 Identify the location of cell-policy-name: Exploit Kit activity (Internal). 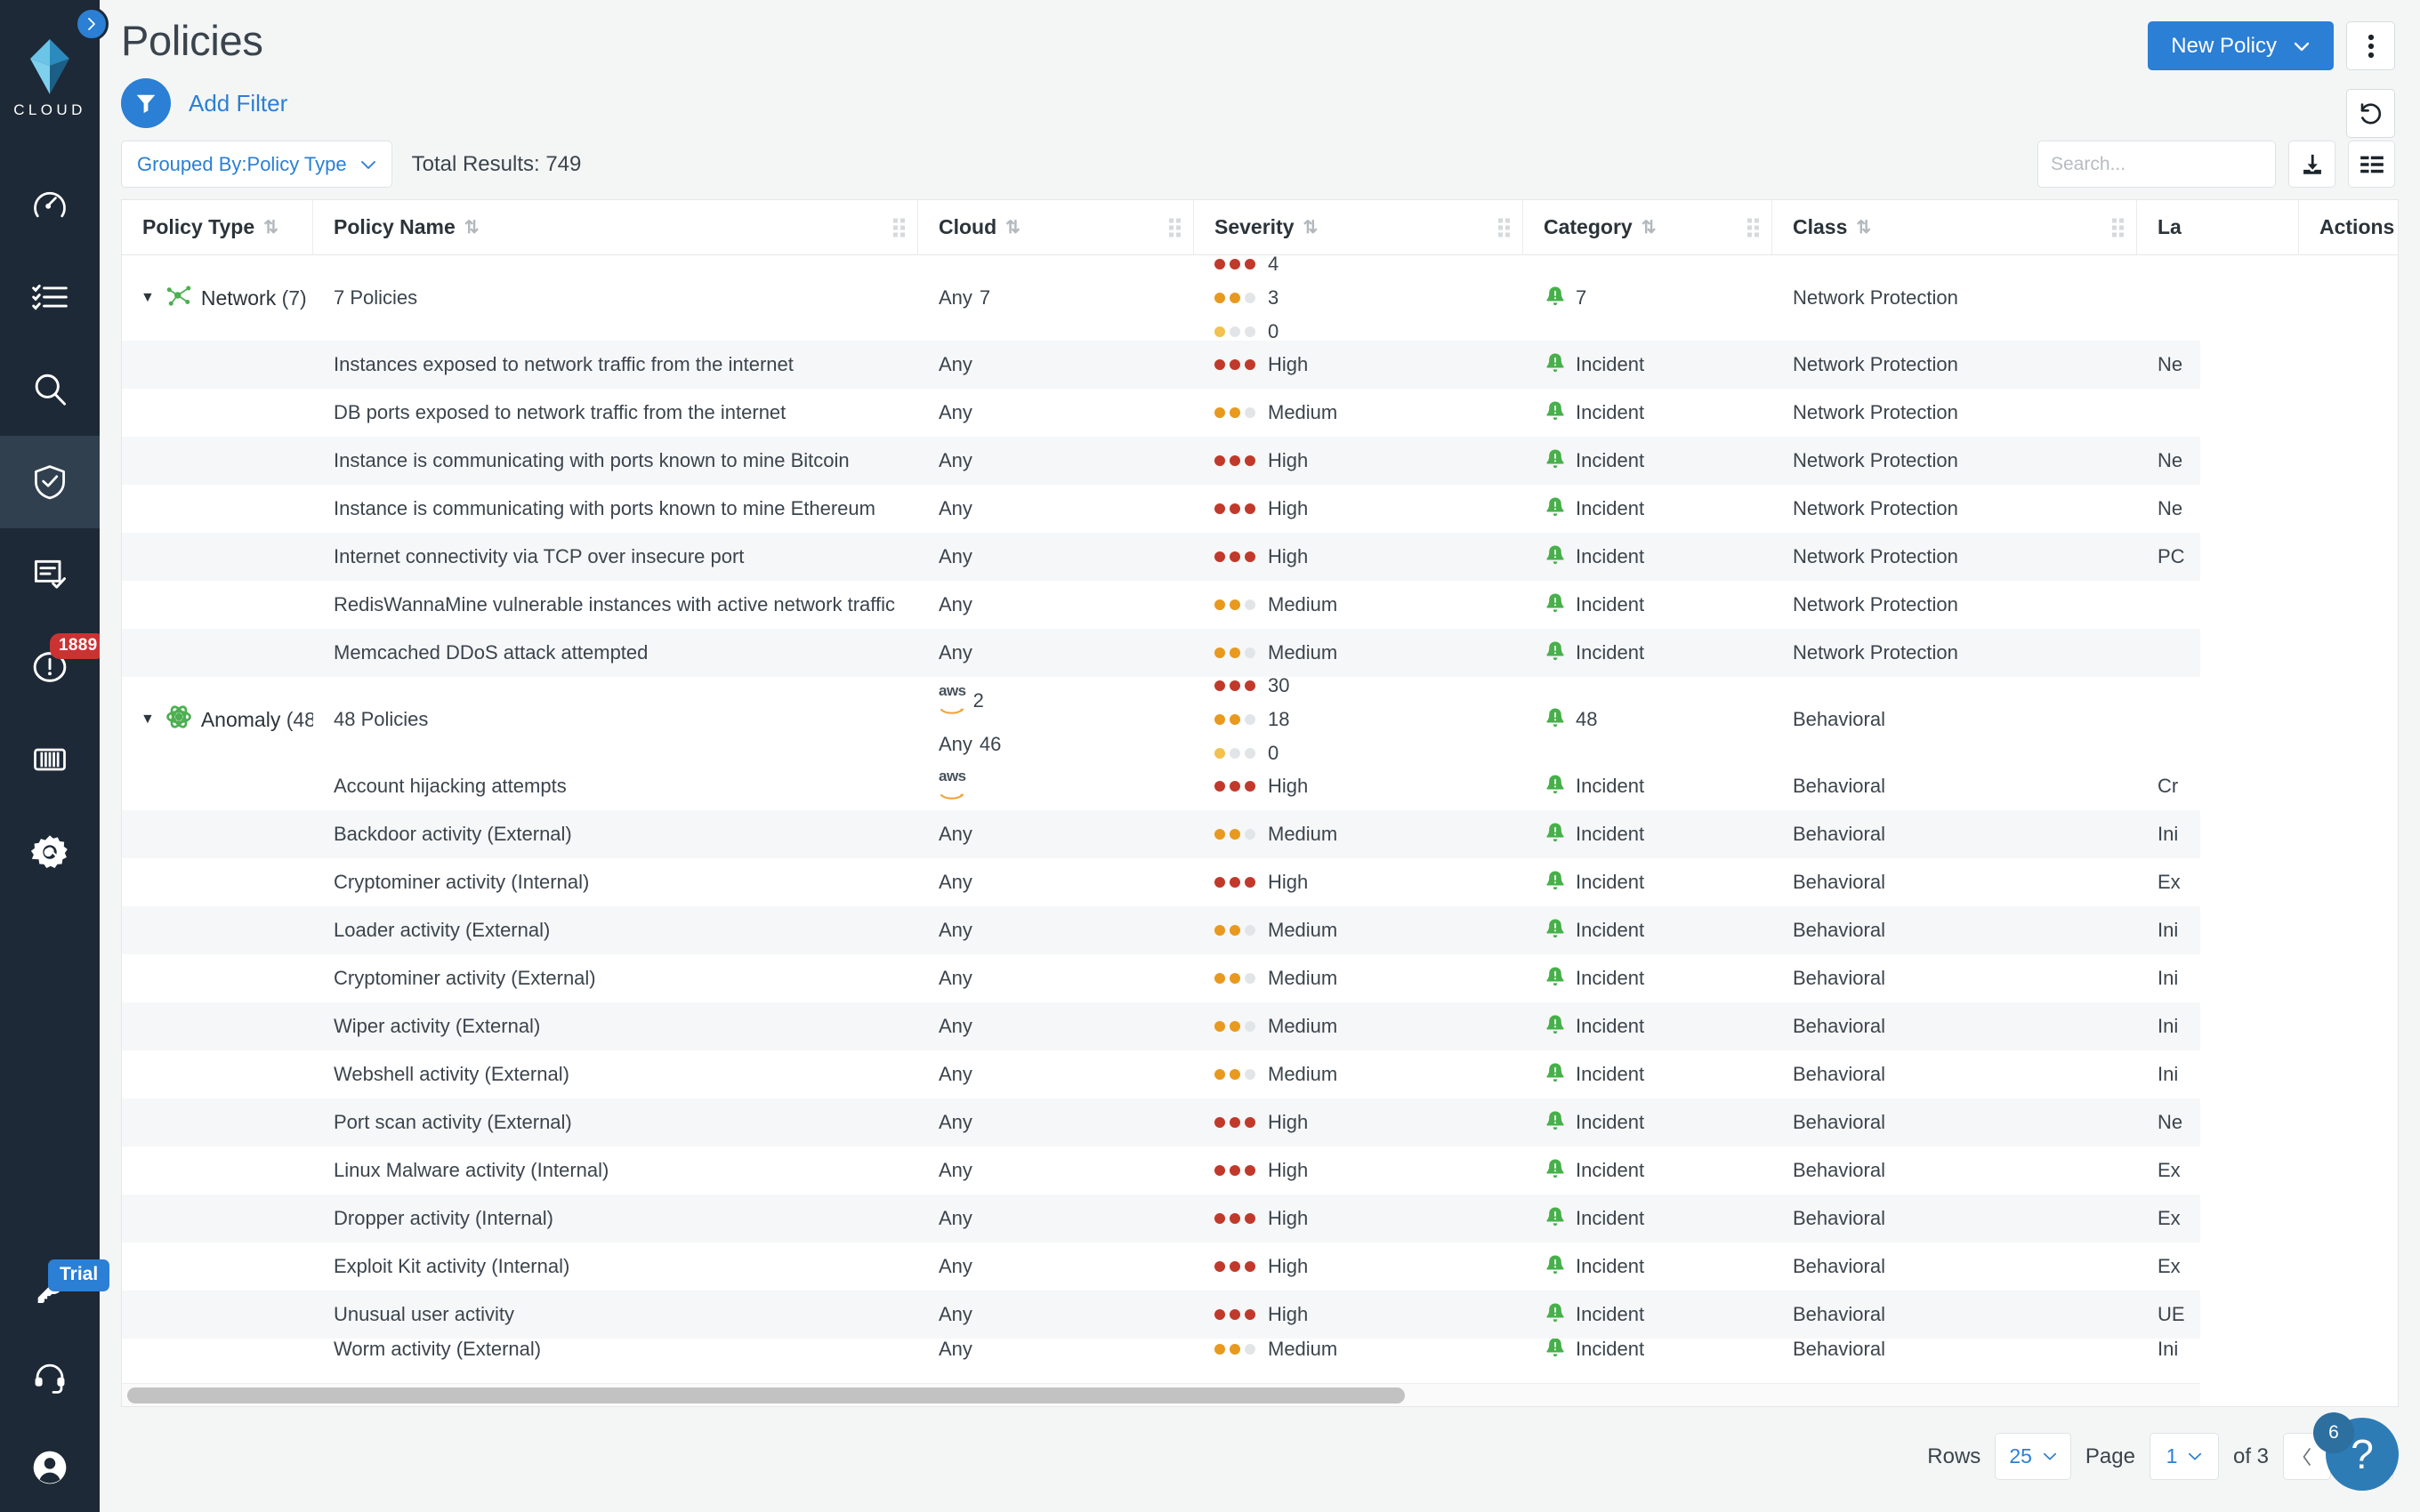
(615, 1267).